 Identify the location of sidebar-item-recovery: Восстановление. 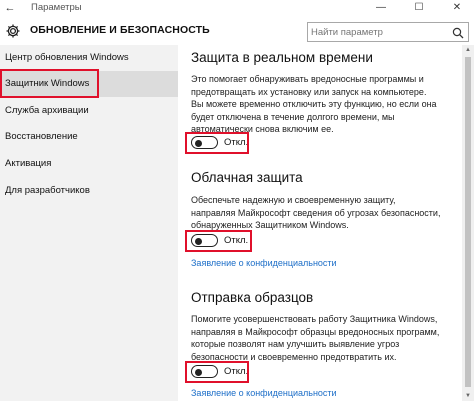
(89, 137).